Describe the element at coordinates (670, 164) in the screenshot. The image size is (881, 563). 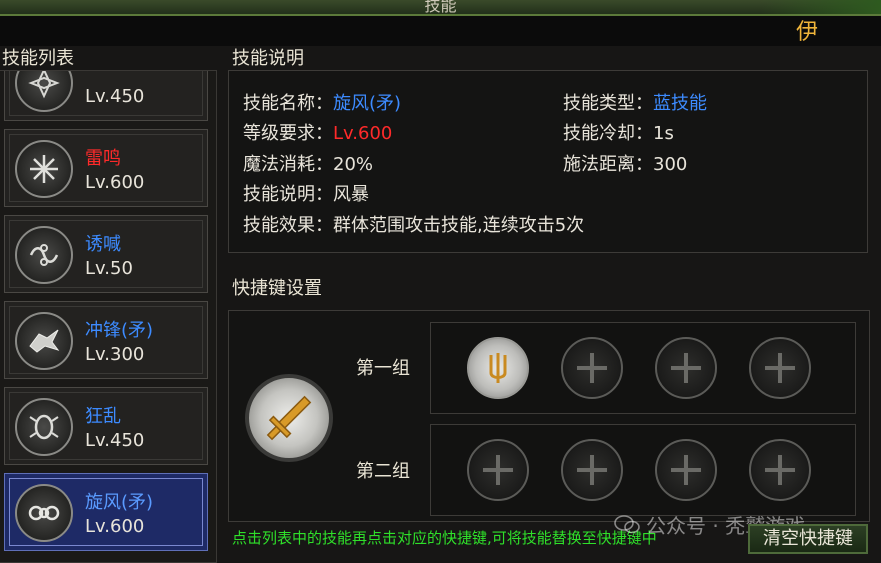
I see `cast-range-value: 300` at that location.